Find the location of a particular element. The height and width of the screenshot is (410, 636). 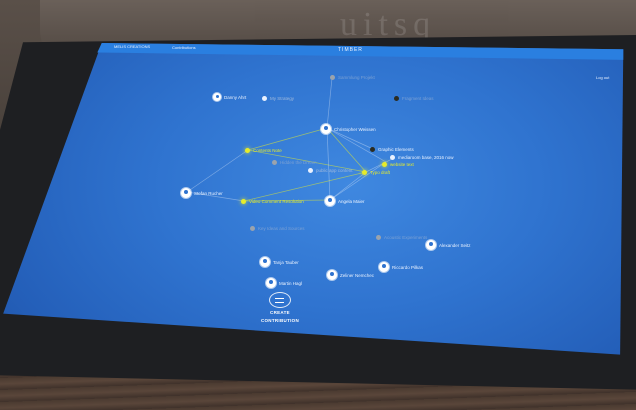

graph-node: Sammlung Projekt is located at coordinates (352, 77).